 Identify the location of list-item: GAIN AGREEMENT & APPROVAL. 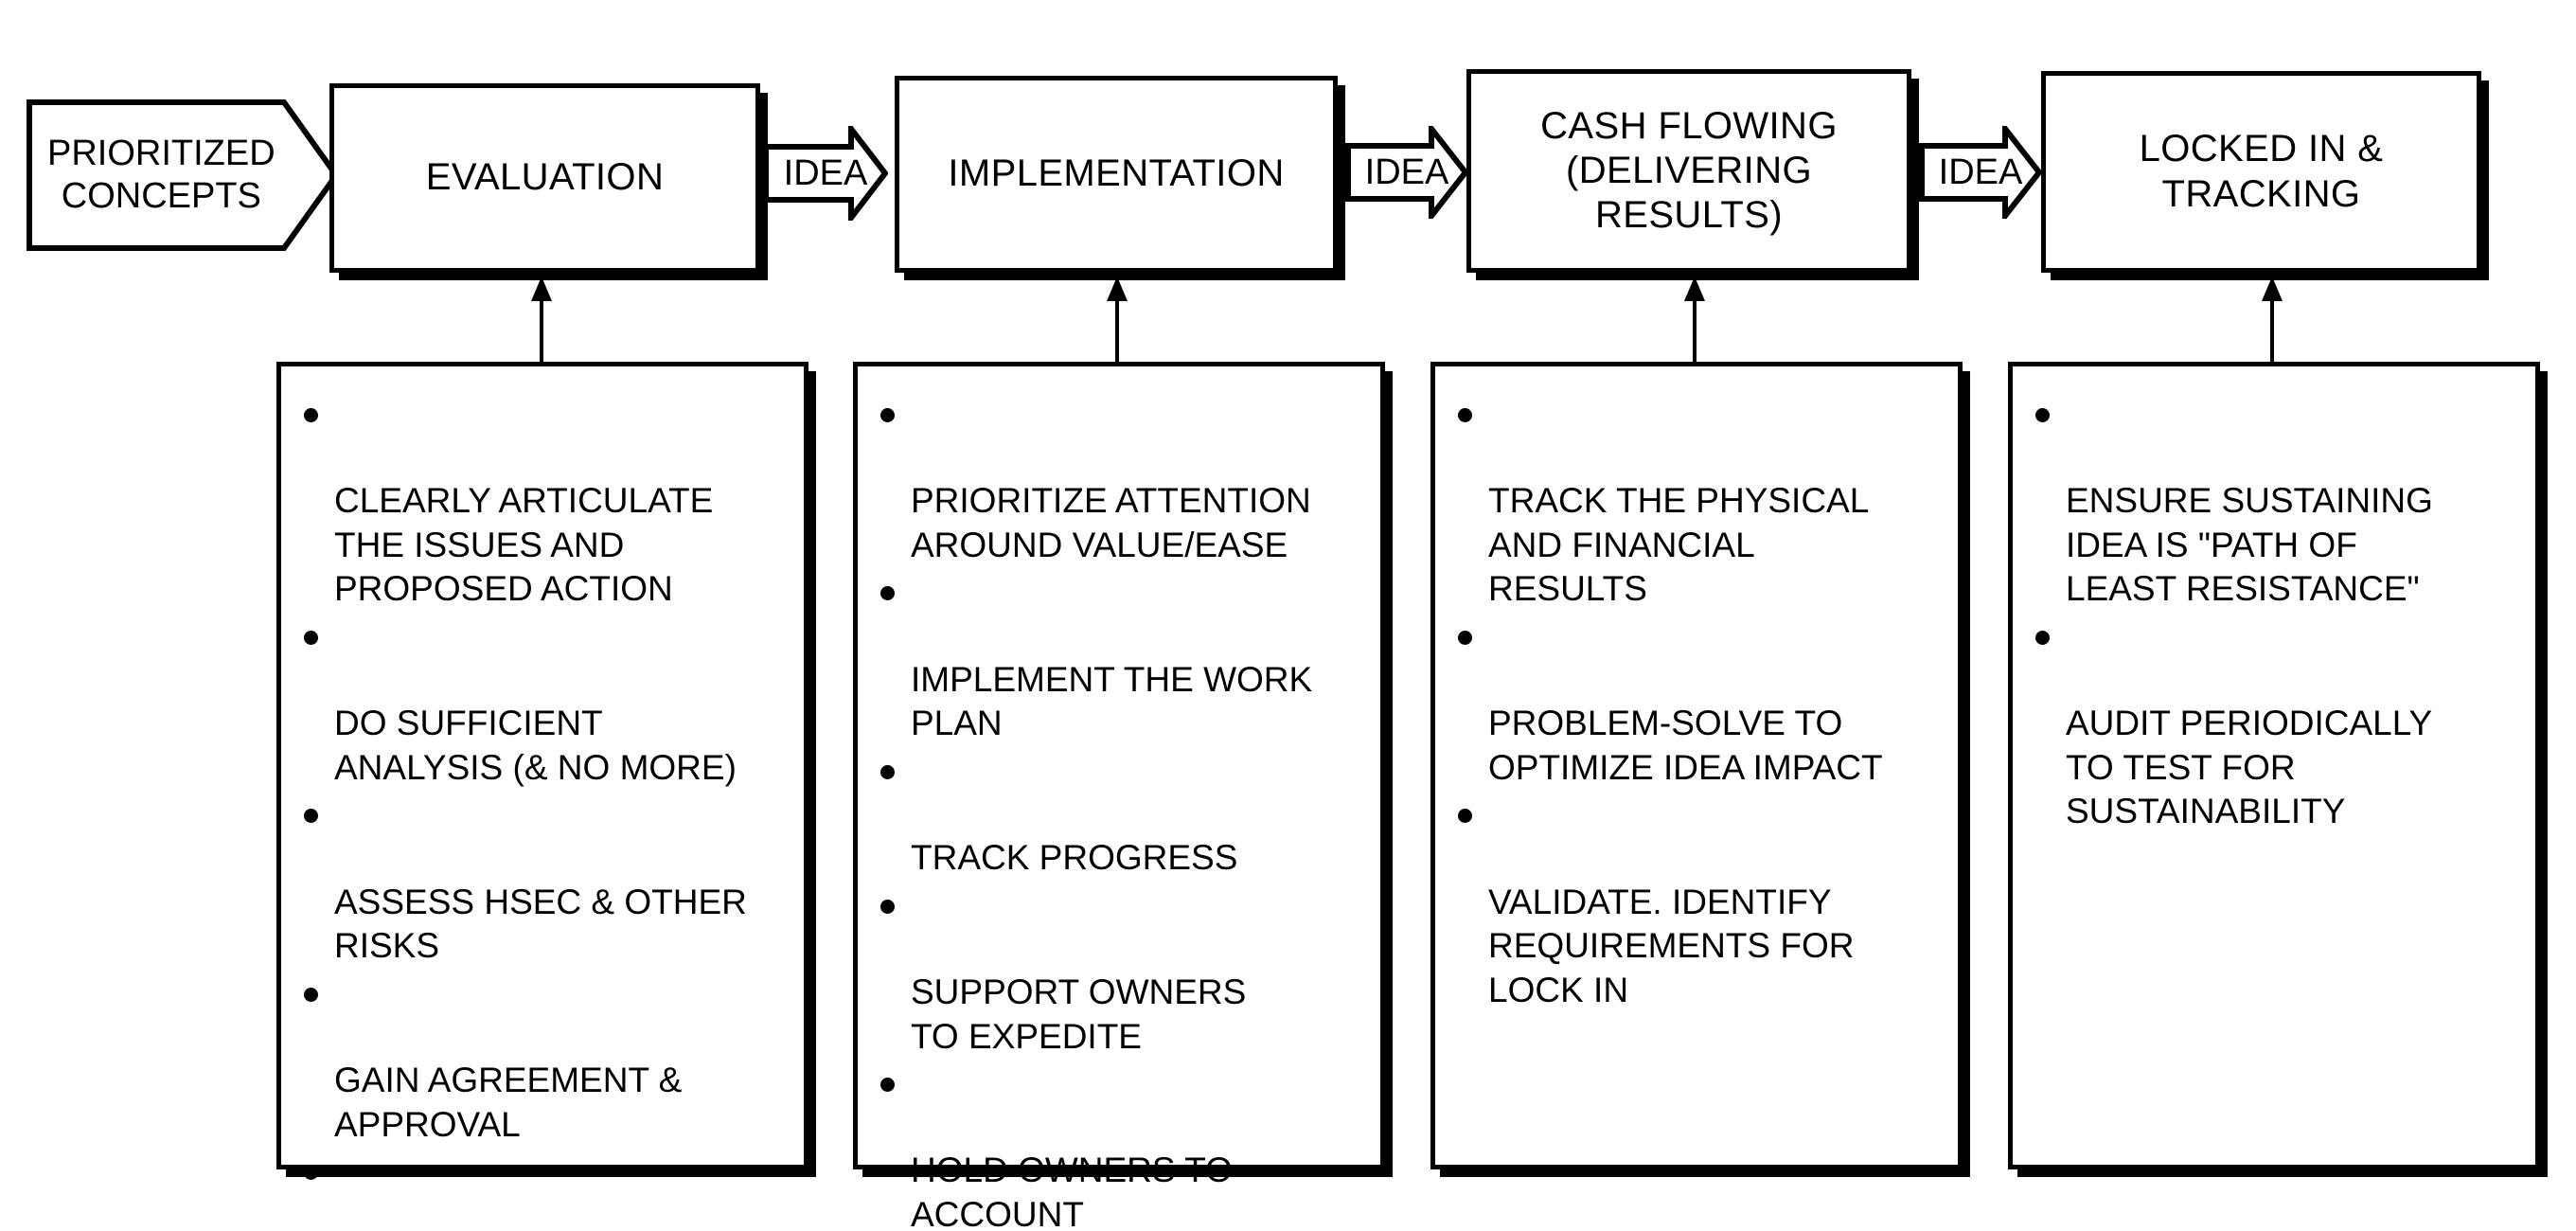
(544, 1059).